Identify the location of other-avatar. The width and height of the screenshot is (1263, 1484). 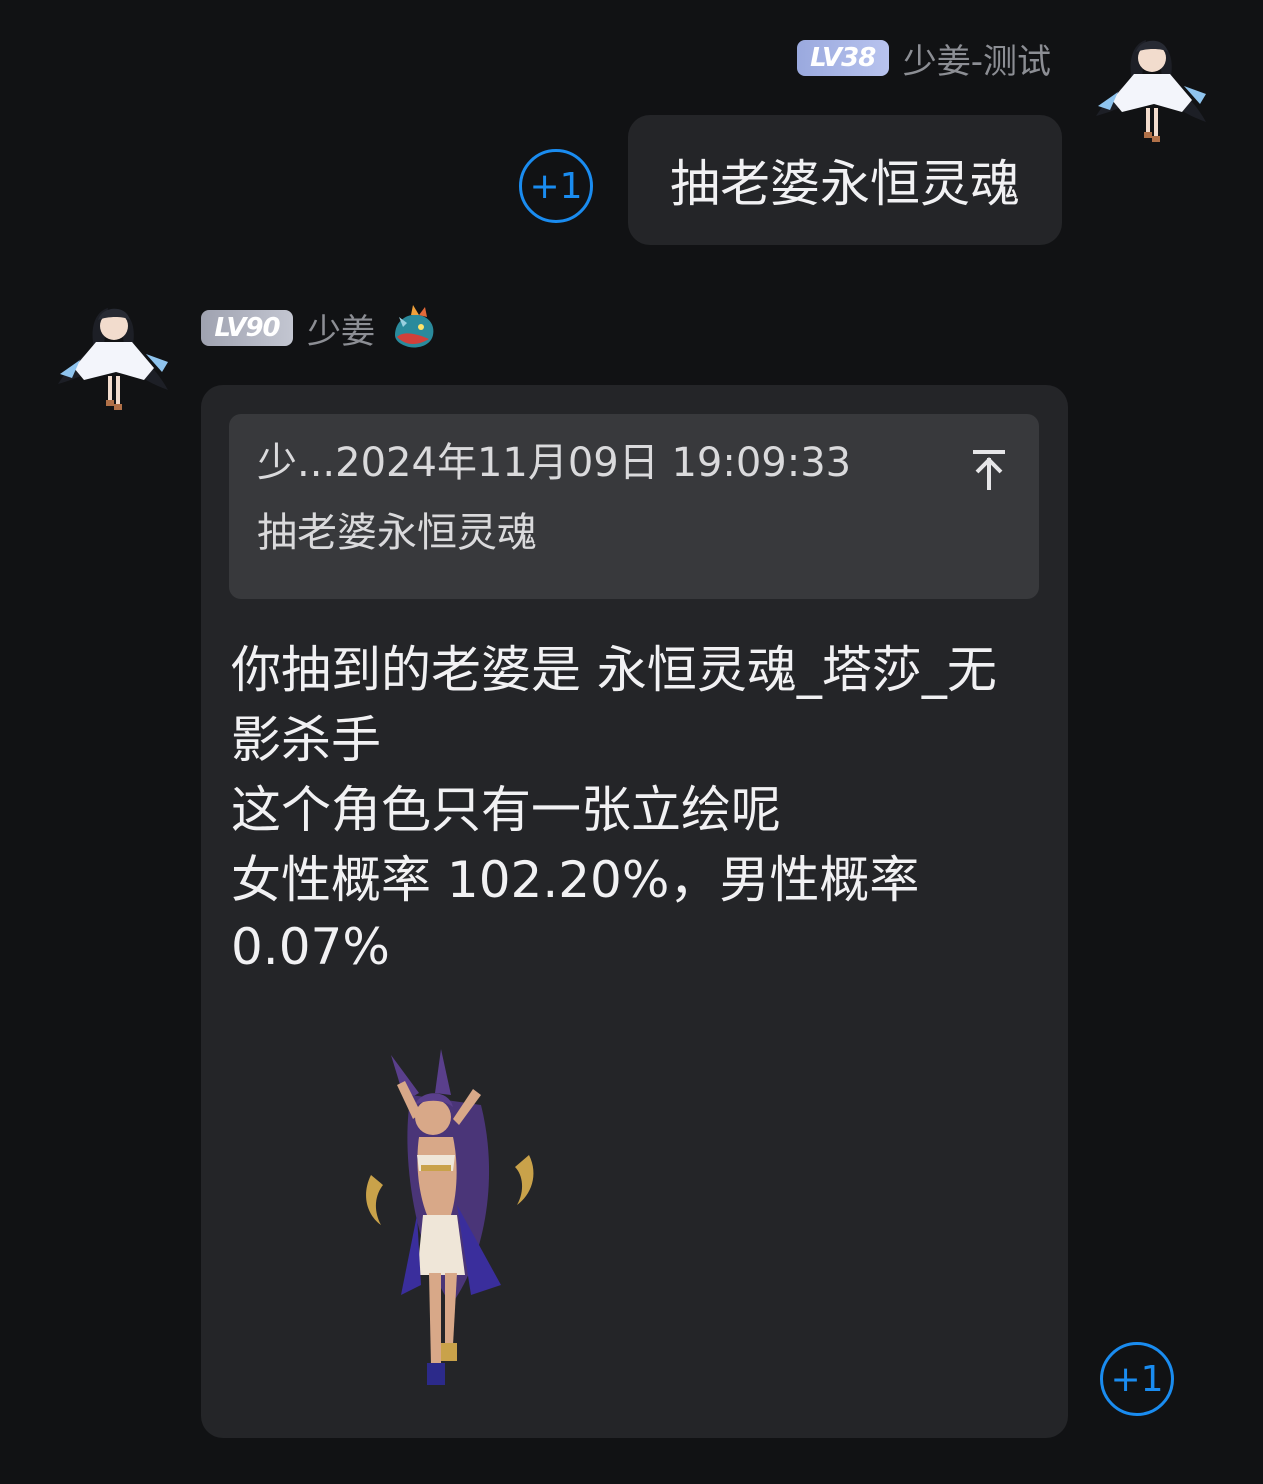
(115, 360).